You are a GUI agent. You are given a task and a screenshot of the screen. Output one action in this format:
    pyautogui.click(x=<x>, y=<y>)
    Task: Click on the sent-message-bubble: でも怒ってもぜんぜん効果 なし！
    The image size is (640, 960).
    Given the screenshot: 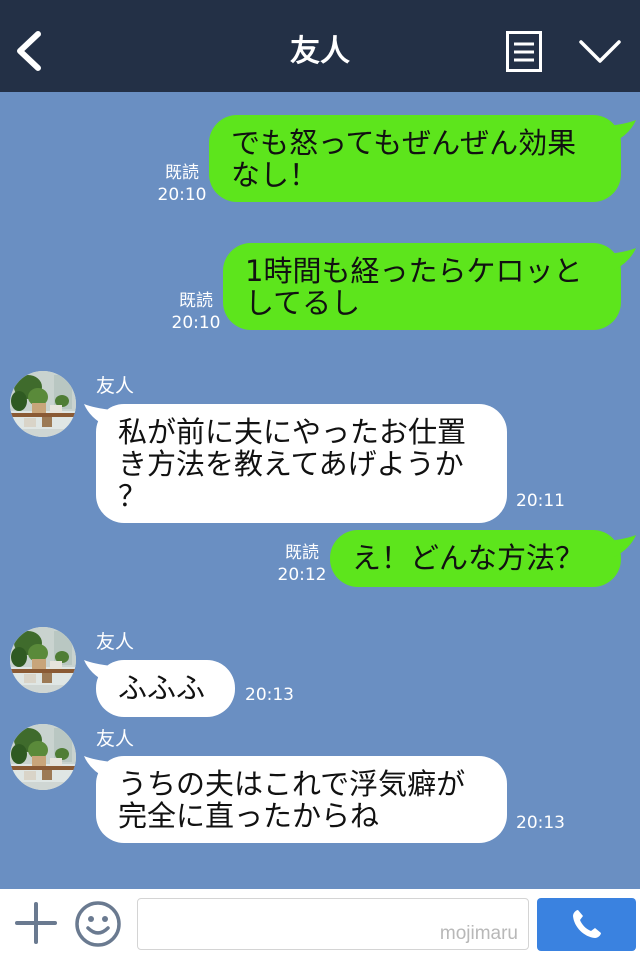 What is the action you would take?
    pyautogui.click(x=415, y=158)
    